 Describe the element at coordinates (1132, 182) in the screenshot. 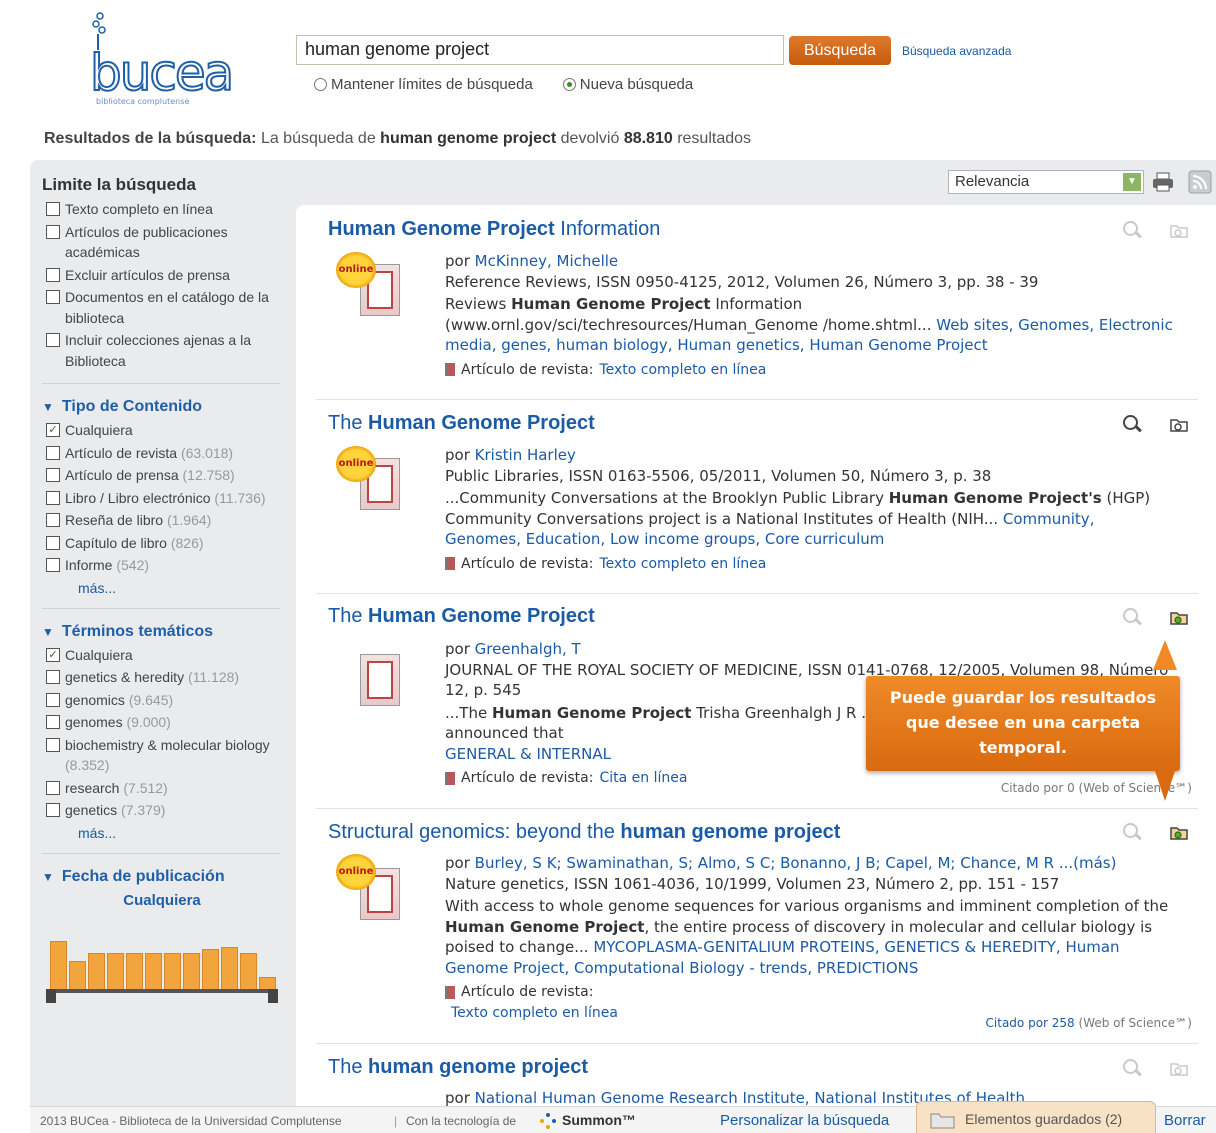

I see `chevron-down-icon: ▼` at that location.